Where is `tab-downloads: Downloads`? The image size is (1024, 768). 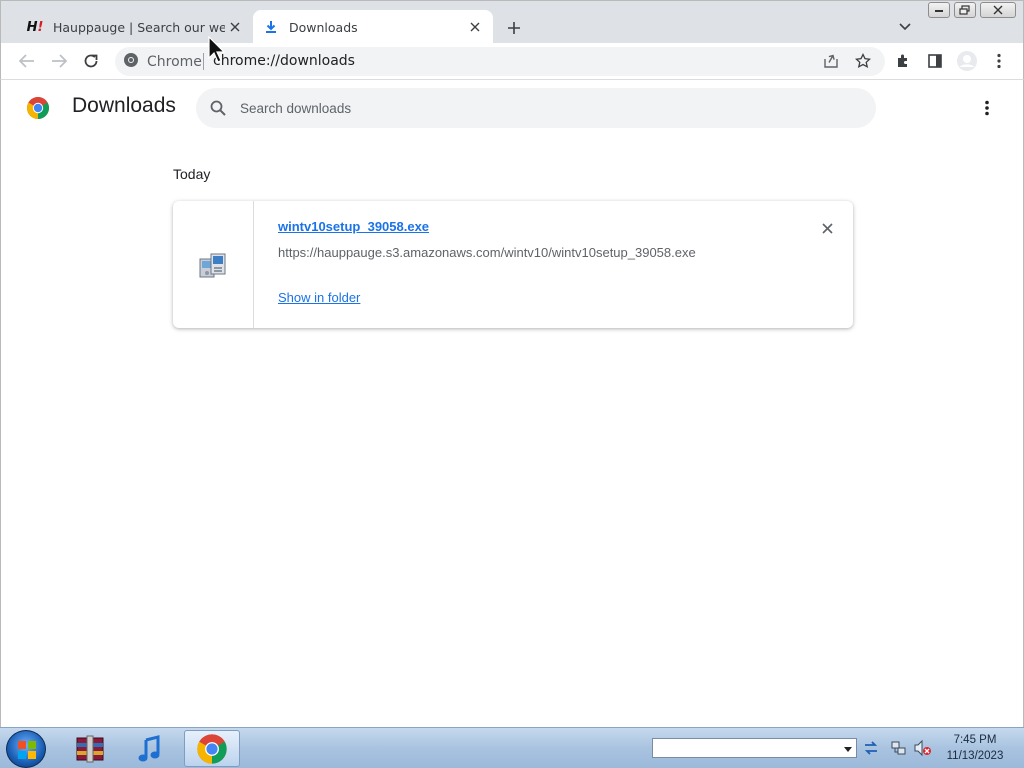 tab-downloads: Downloads is located at coordinates (373, 27).